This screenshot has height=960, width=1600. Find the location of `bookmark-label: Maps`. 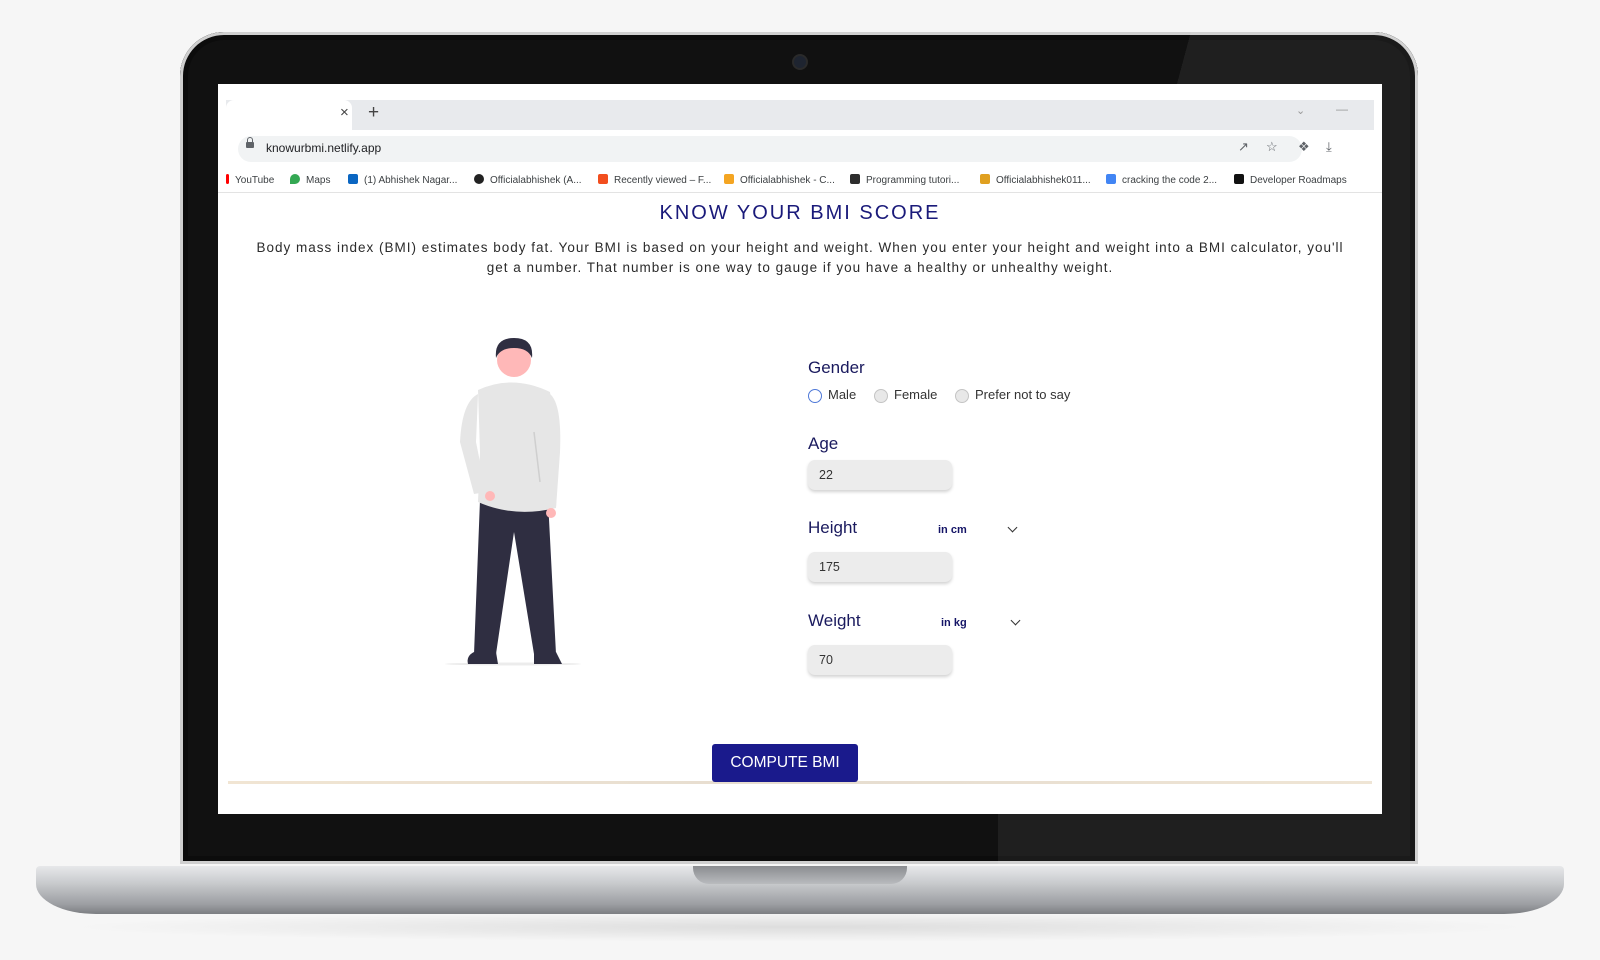

bookmark-label: Maps is located at coordinates (318, 180).